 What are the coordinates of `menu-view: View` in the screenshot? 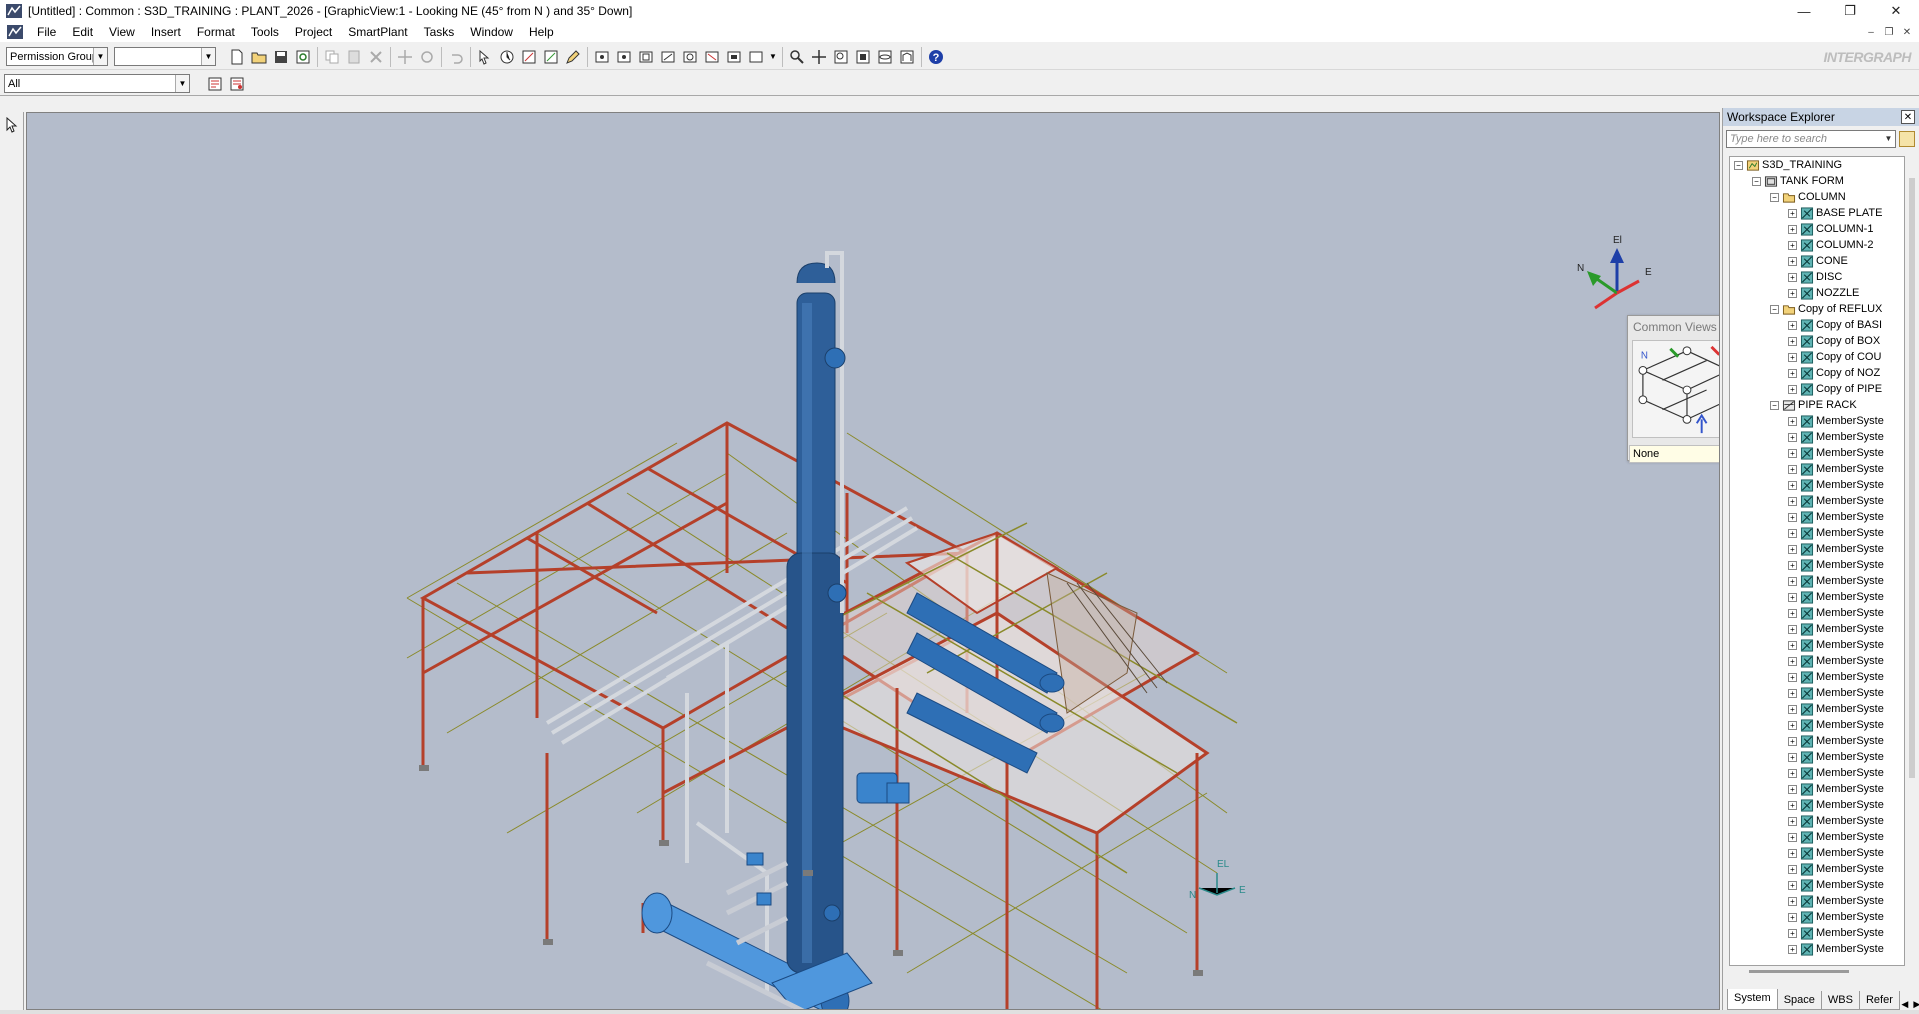 It's located at (122, 32).